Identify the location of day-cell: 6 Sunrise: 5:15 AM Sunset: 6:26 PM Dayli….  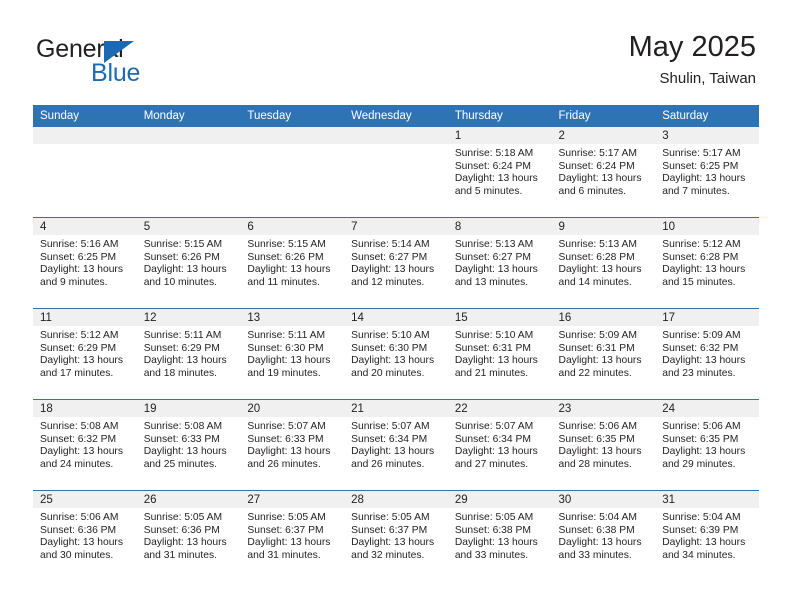
(292, 263).